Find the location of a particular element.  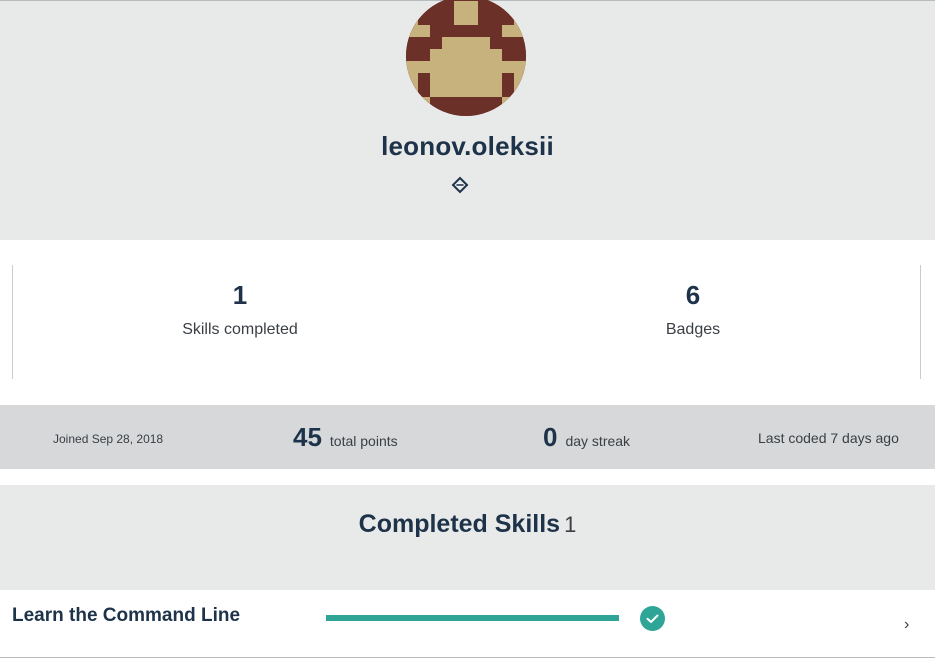

skill-row: Learn the Command Line › is located at coordinates (467, 624).